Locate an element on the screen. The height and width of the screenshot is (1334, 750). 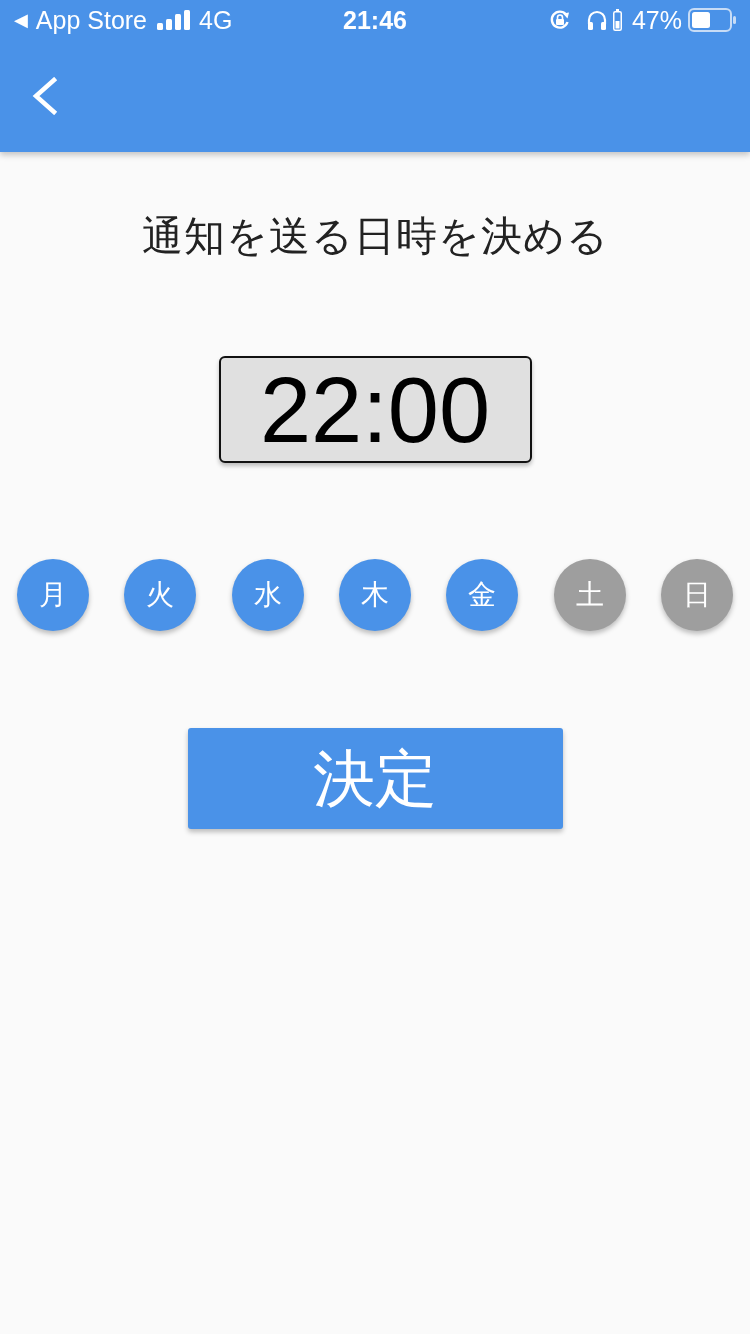
back-app-label: App Store is located at coordinates (91, 20).